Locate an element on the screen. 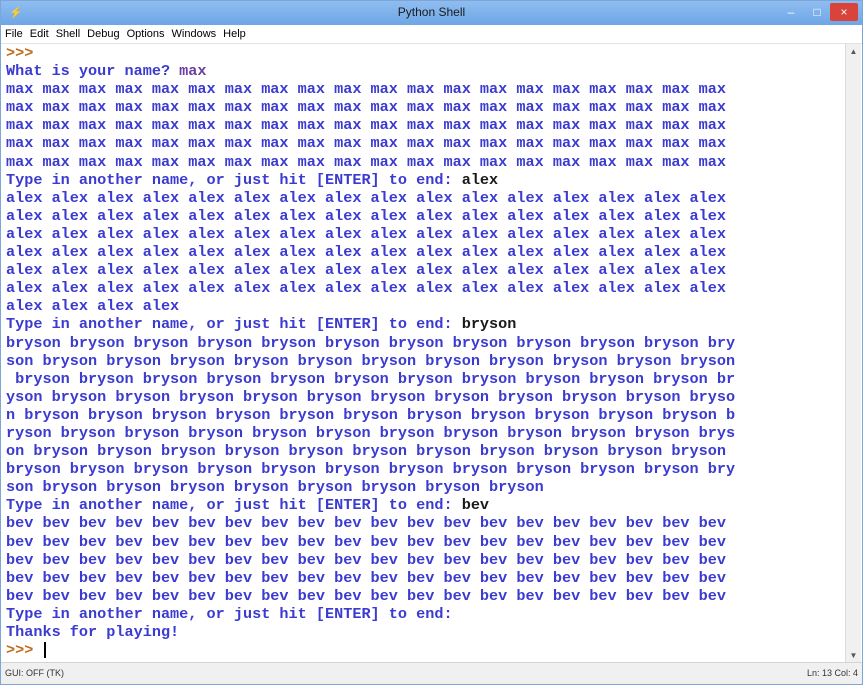  menu-file: File is located at coordinates (14, 34).